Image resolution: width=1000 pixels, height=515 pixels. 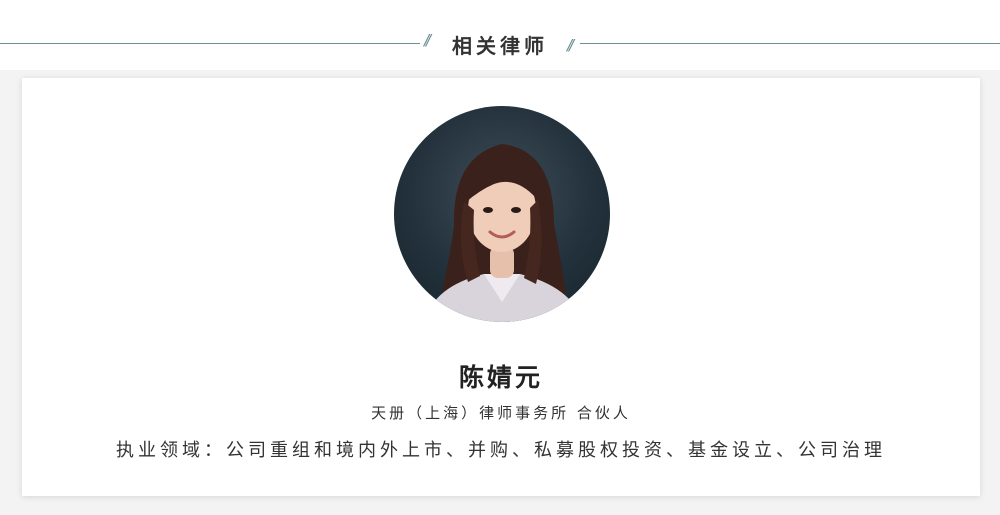 What do you see at coordinates (500, 46) in the screenshot?
I see `section-title: 相关律师` at bounding box center [500, 46].